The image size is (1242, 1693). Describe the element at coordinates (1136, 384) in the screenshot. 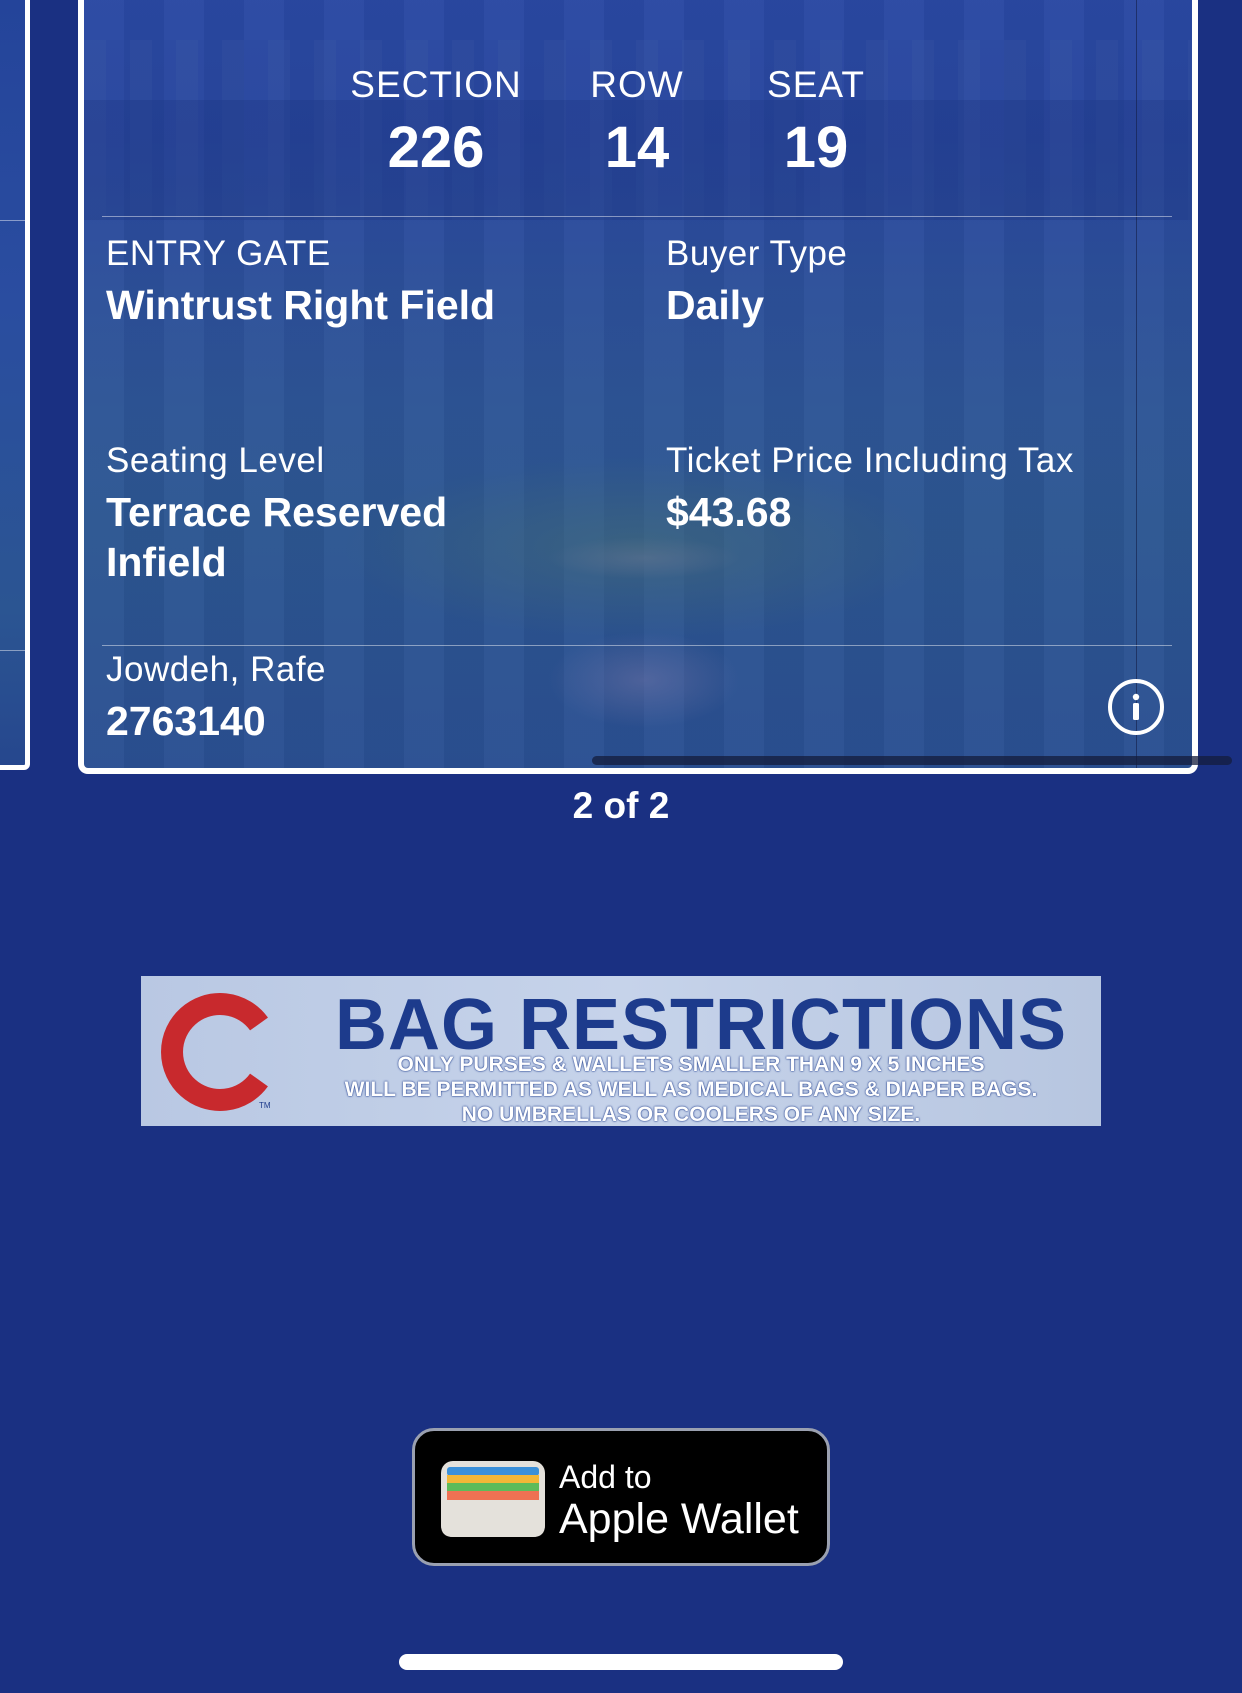

I see `card-edge-line` at that location.